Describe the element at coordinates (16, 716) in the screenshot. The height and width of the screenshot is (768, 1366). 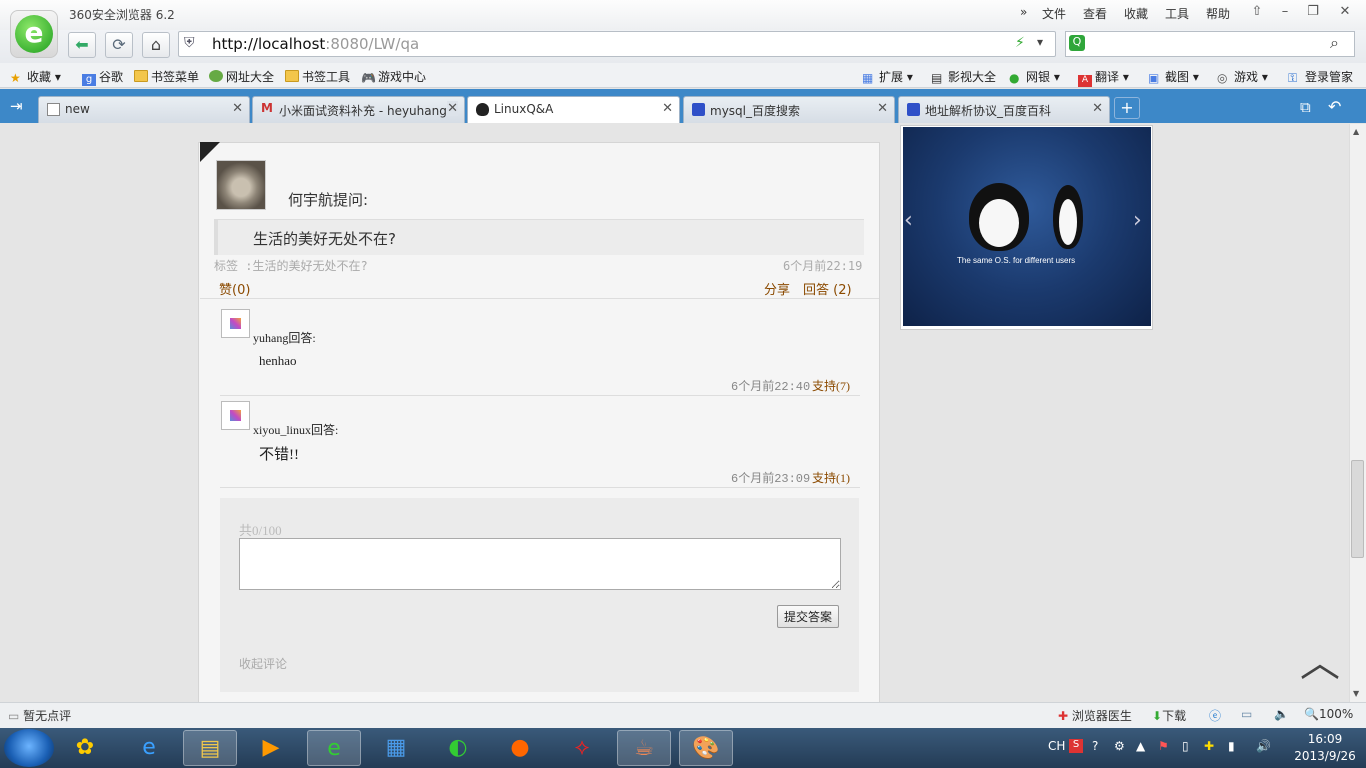
I see `comment-icon: ▭` at that location.